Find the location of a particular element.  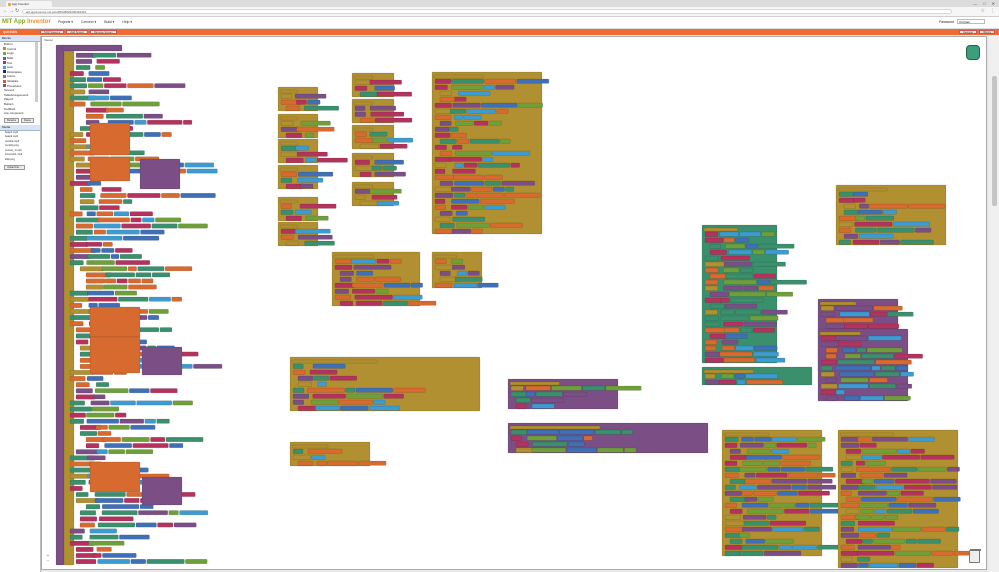

menu-build: Build ▾ is located at coordinates (109, 22).